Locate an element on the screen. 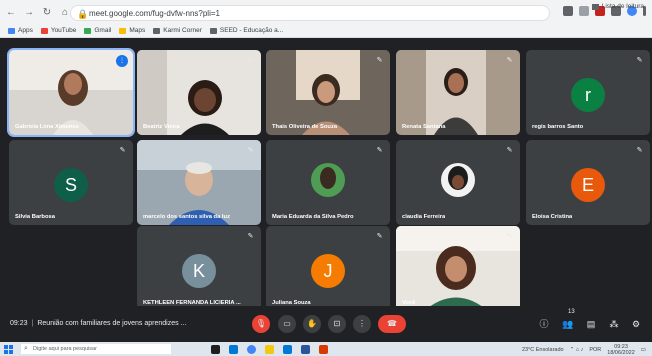  clock-date: 18/06/2022 is located at coordinates (621, 353).